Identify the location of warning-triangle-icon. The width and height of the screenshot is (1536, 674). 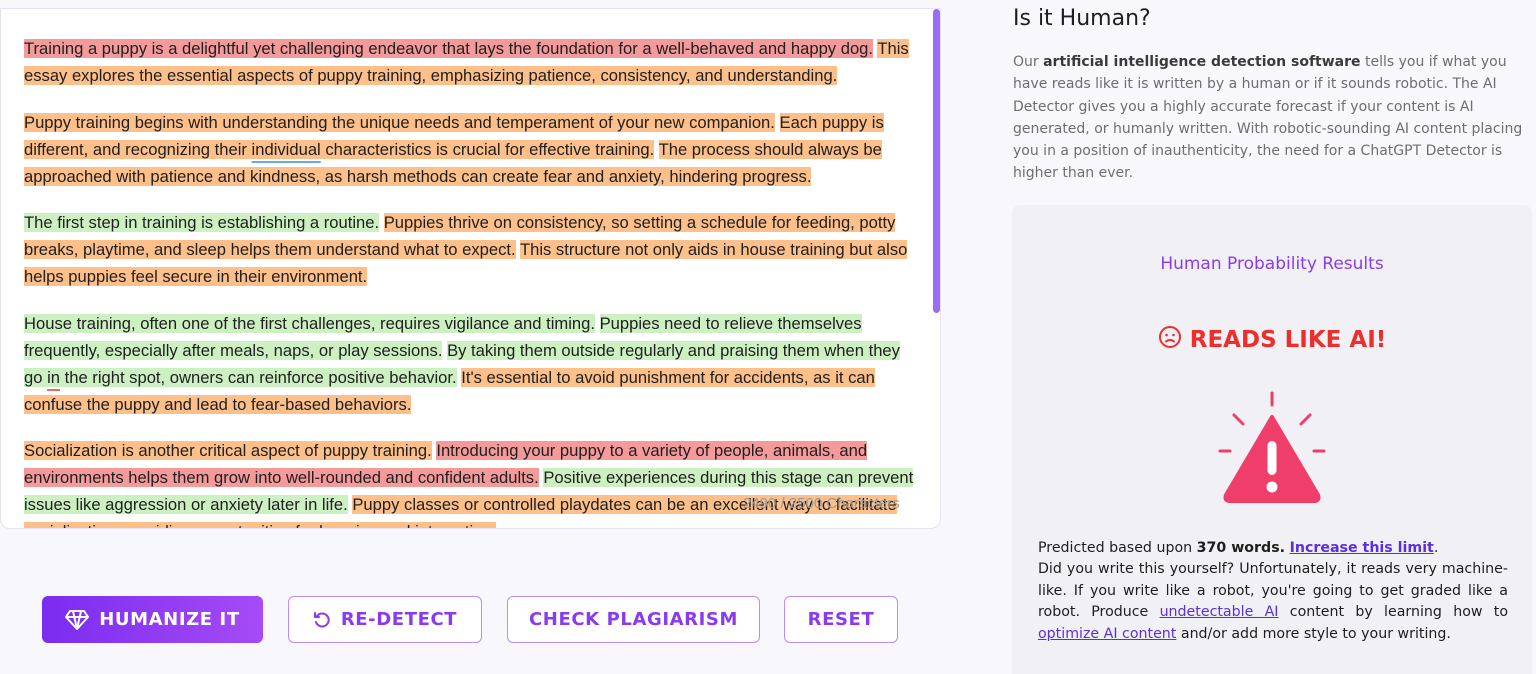
(1272, 451).